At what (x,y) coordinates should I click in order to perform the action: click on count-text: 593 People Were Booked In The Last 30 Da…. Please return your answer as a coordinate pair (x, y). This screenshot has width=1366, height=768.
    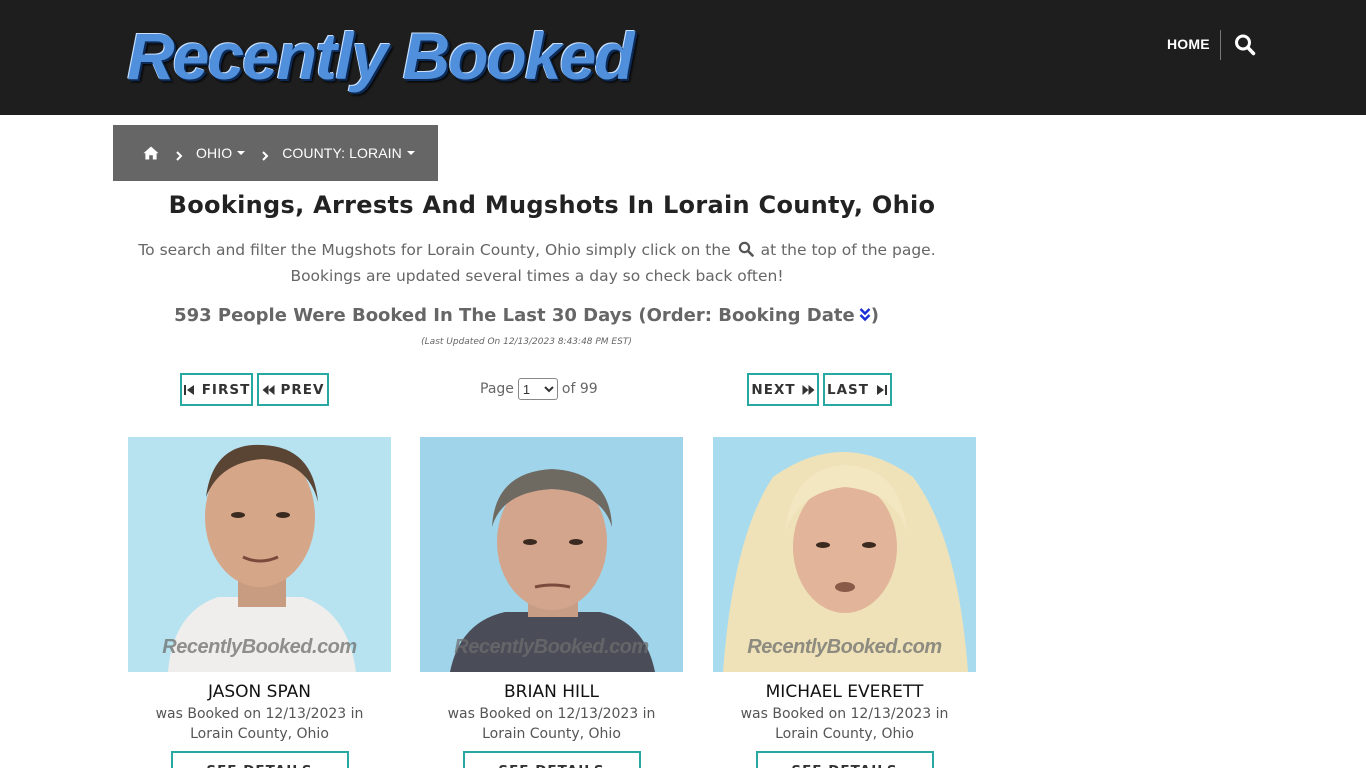
    Looking at the image, I should click on (514, 315).